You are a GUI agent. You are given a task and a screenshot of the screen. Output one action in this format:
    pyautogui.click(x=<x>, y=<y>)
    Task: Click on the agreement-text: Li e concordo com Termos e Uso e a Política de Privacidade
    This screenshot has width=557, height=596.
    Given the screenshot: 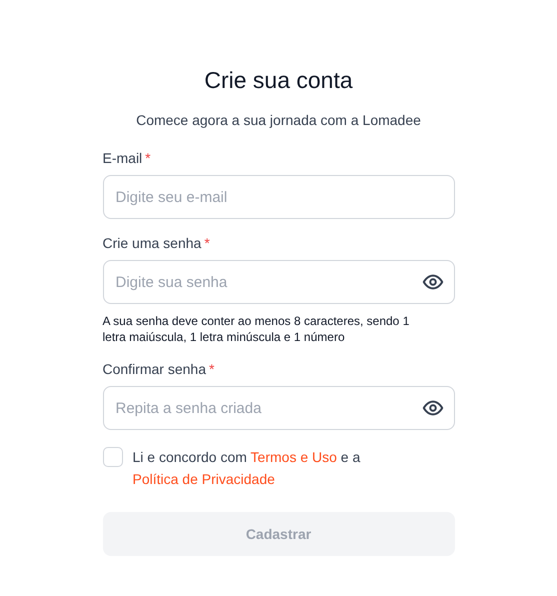 What is the action you would take?
    pyautogui.click(x=247, y=468)
    